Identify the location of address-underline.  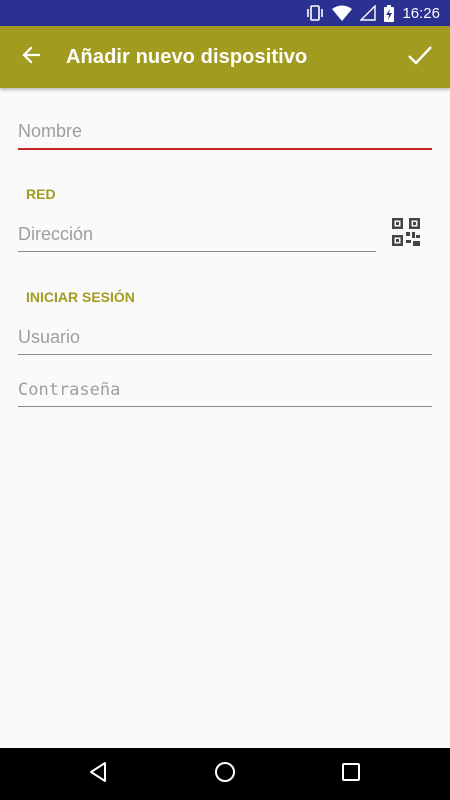
(197, 251).